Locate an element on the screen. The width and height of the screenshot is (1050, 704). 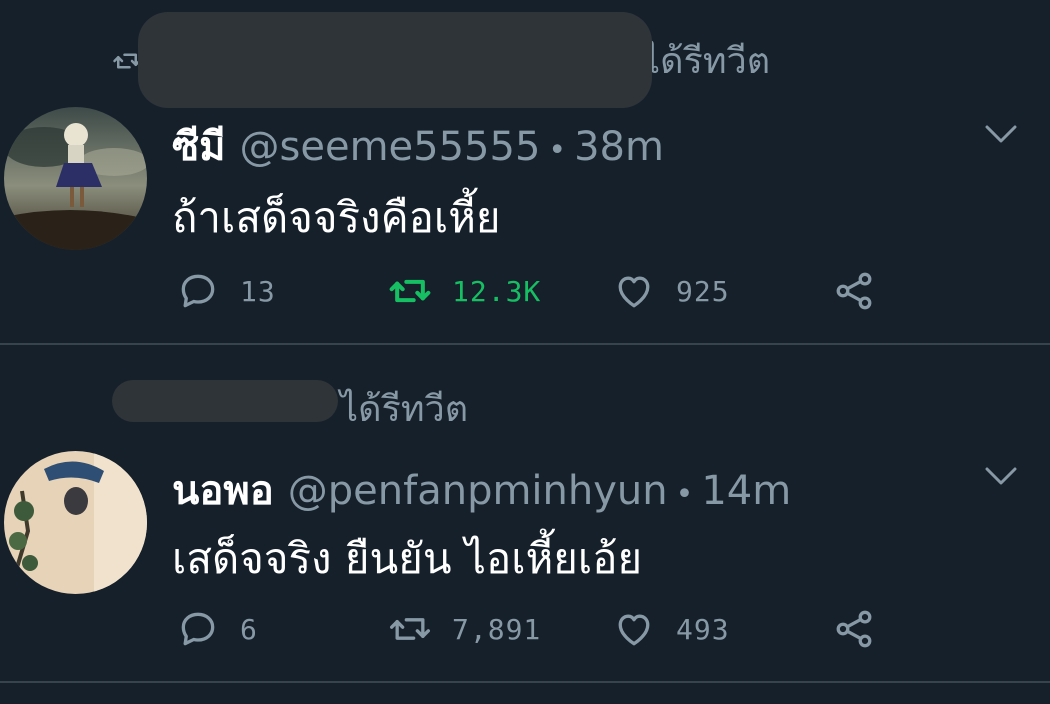
action-bar: 6 7,891 493 is located at coordinates (532, 629).